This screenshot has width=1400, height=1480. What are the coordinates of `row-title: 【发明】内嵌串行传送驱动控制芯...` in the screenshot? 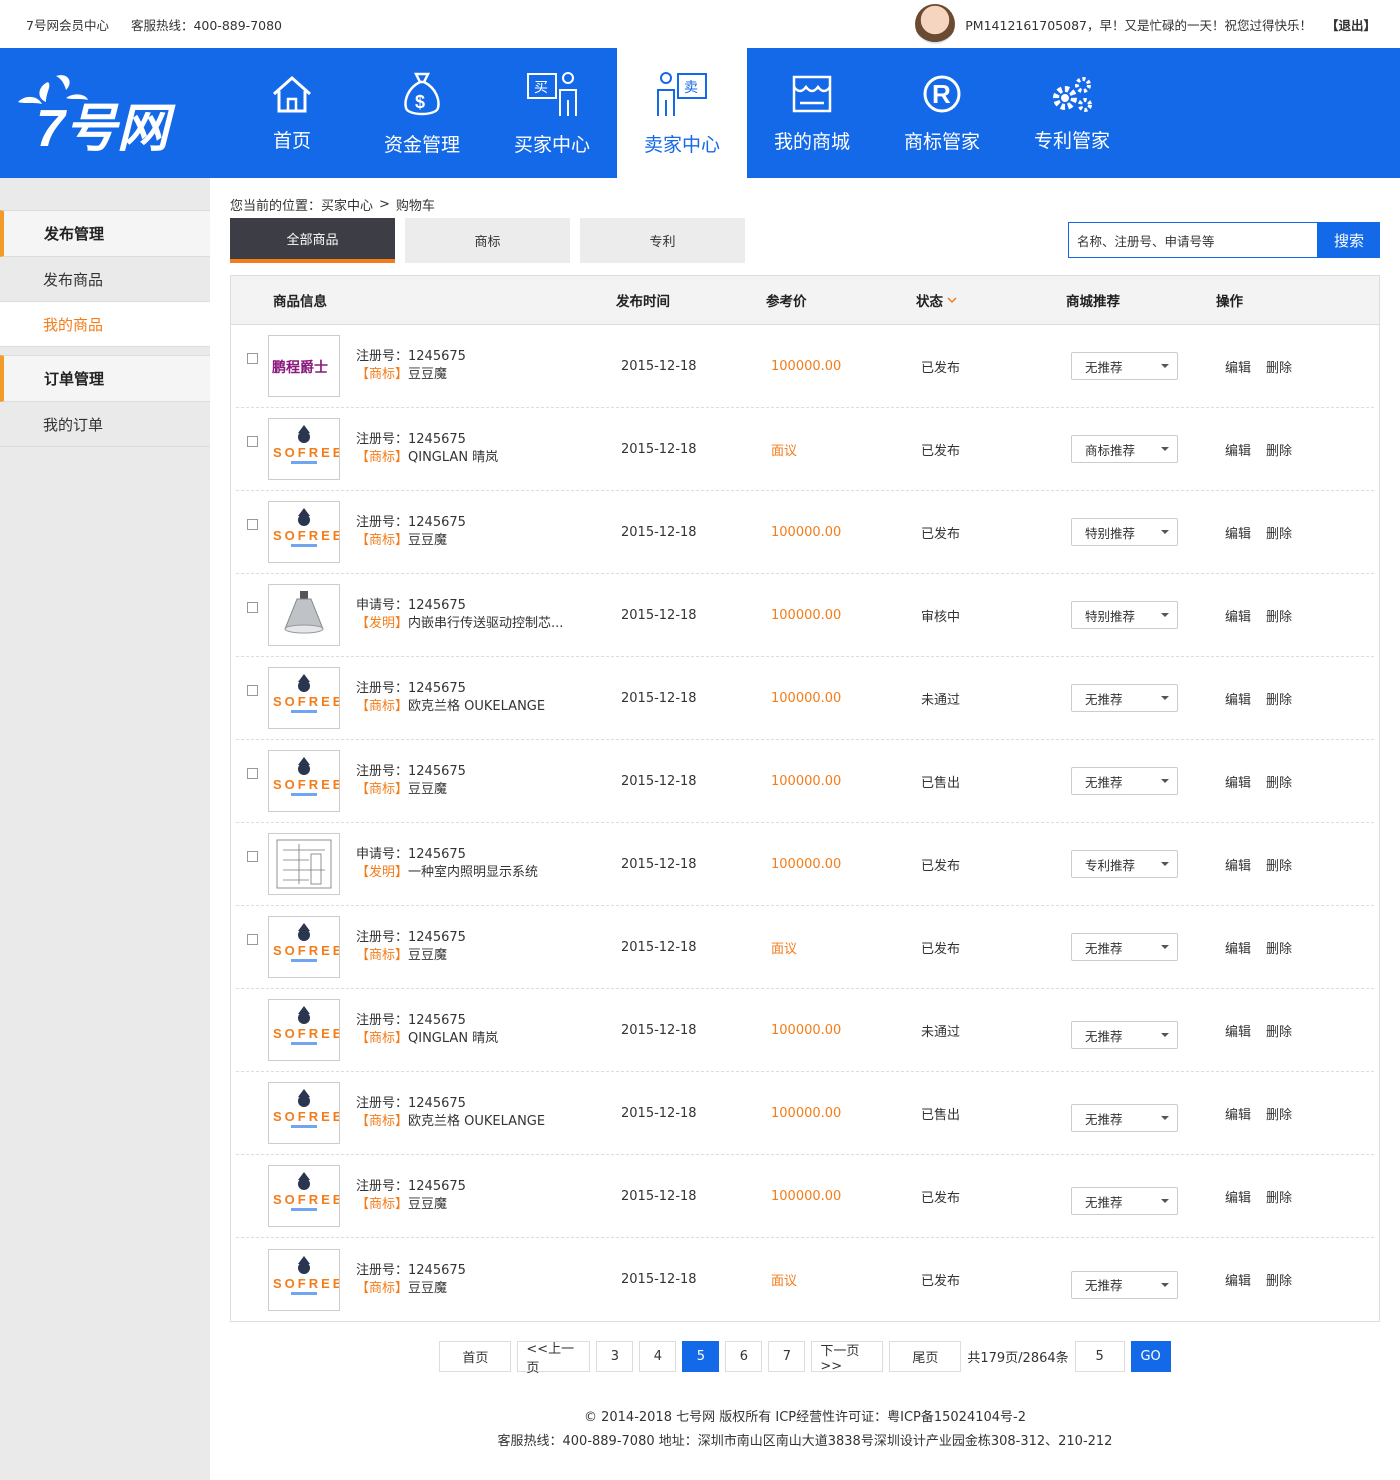 It's located at (488, 624).